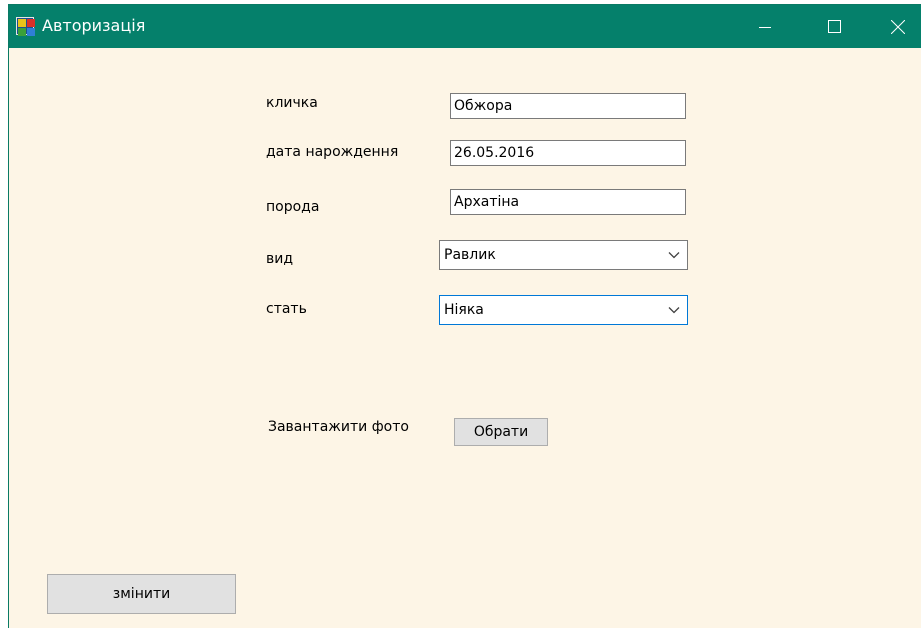 Image resolution: width=921 pixels, height=628 pixels. I want to click on maximize-icon, so click(834, 26).